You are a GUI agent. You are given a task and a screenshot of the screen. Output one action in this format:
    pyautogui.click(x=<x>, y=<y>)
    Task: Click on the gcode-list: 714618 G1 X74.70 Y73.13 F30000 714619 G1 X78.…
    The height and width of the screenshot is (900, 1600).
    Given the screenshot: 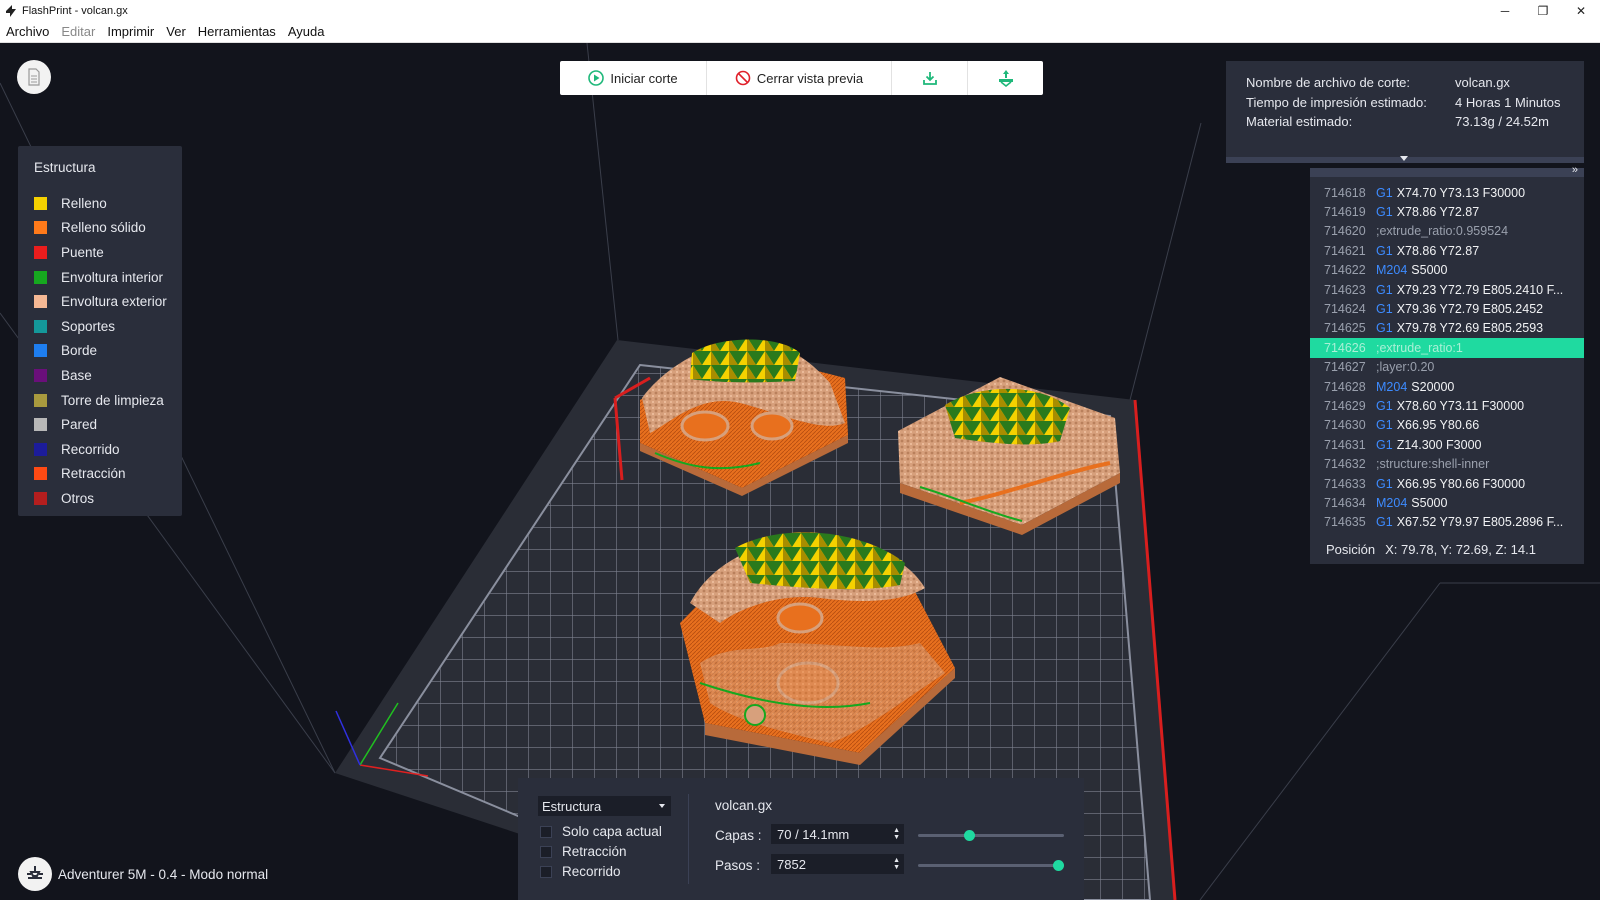 What is the action you would take?
    pyautogui.click(x=1447, y=354)
    